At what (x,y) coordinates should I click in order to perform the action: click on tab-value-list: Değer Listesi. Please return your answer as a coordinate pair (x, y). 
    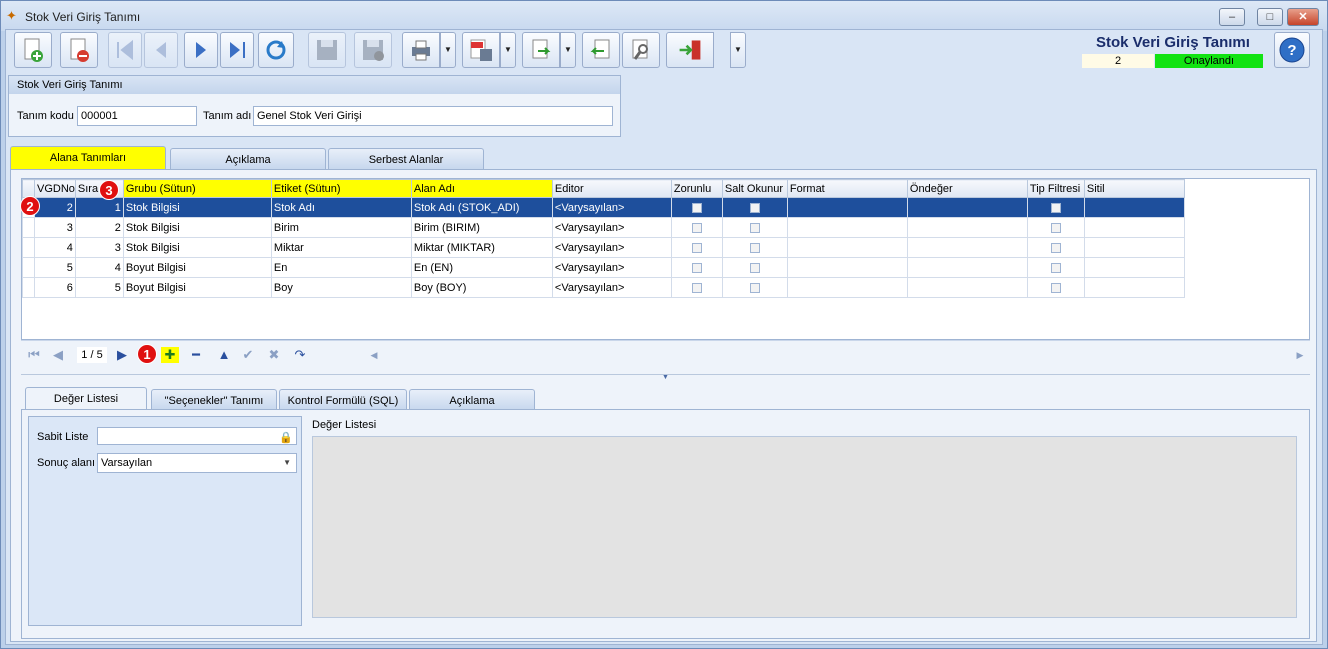
    Looking at the image, I should click on (86, 399).